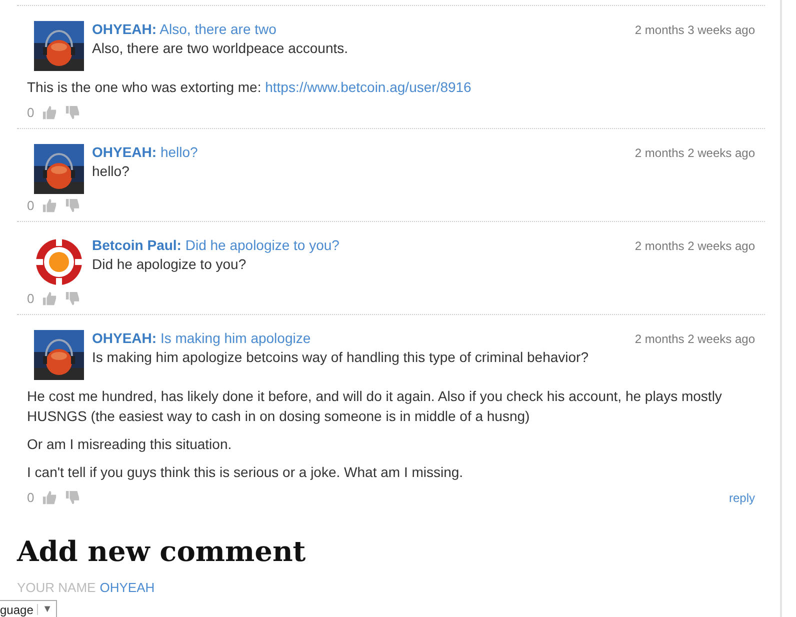 The width and height of the screenshot is (796, 617). Describe the element at coordinates (201, 338) in the screenshot. I see `comment-title: OHYEAH: Is making him apologize` at that location.